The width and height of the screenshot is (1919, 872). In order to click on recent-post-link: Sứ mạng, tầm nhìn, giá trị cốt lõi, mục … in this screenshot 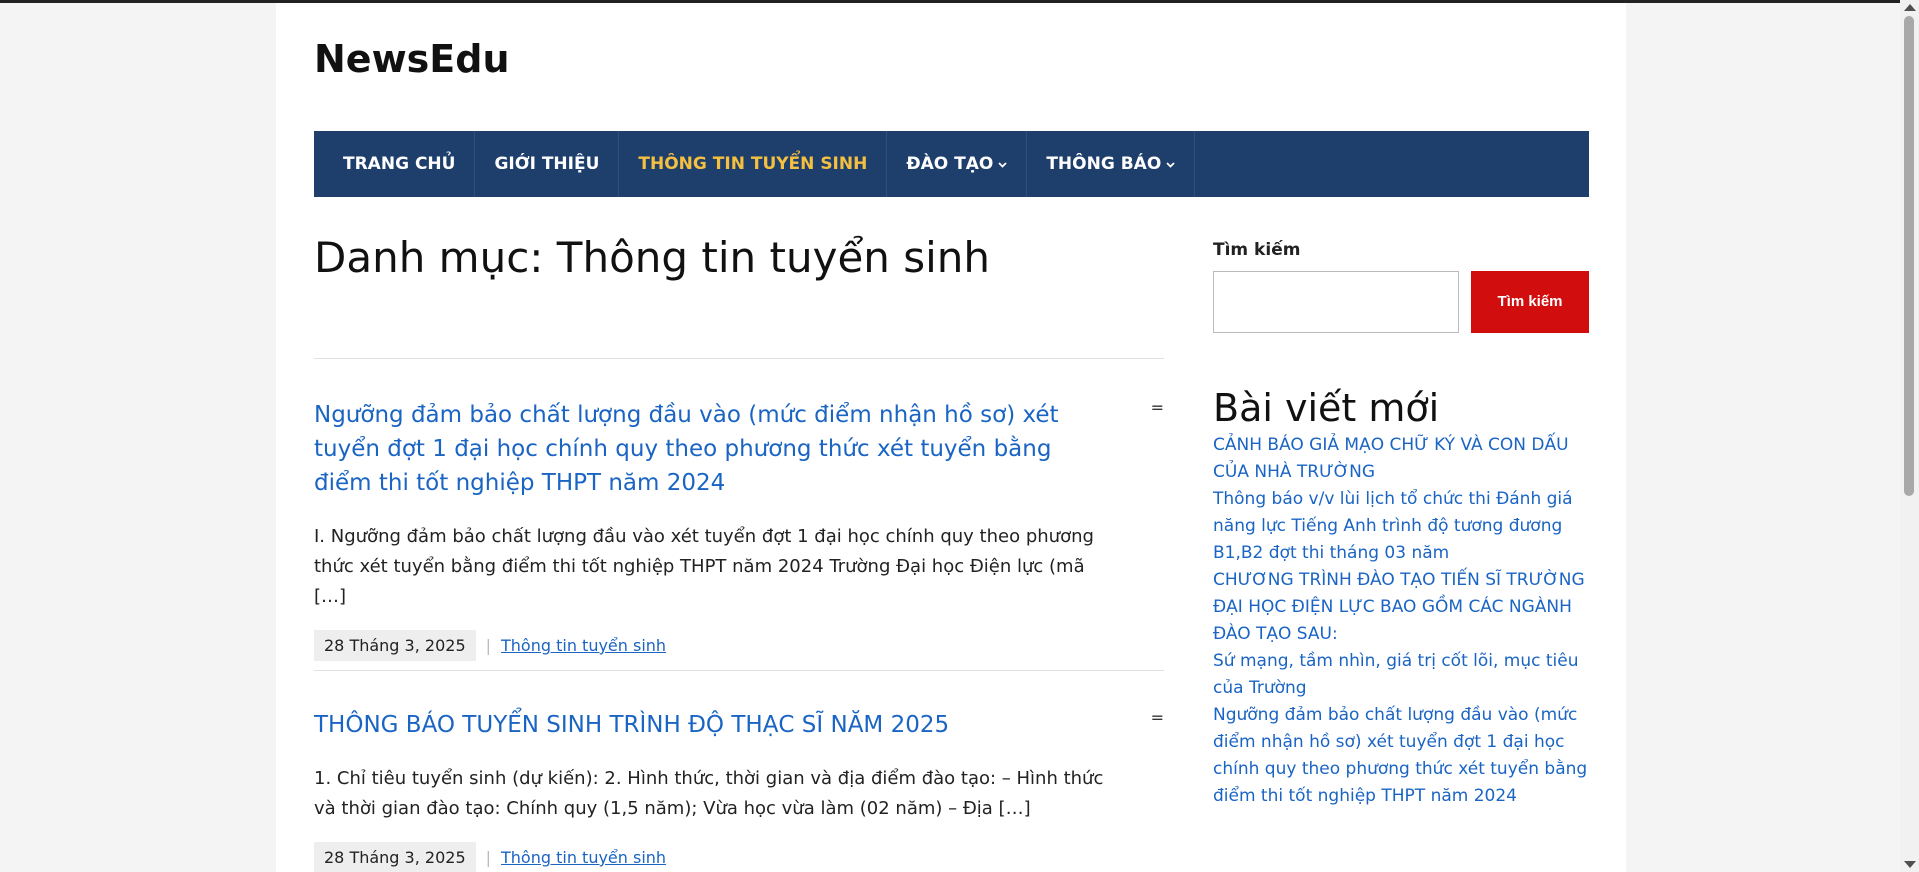, I will do `click(1401, 675)`.